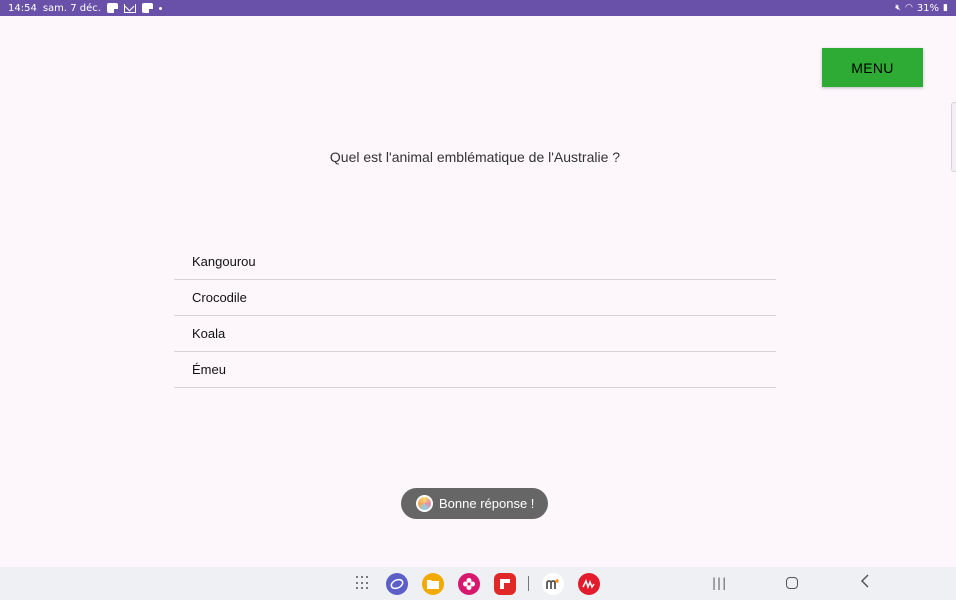 The height and width of the screenshot is (600, 956). Describe the element at coordinates (433, 584) in the screenshot. I see `files-icon` at that location.